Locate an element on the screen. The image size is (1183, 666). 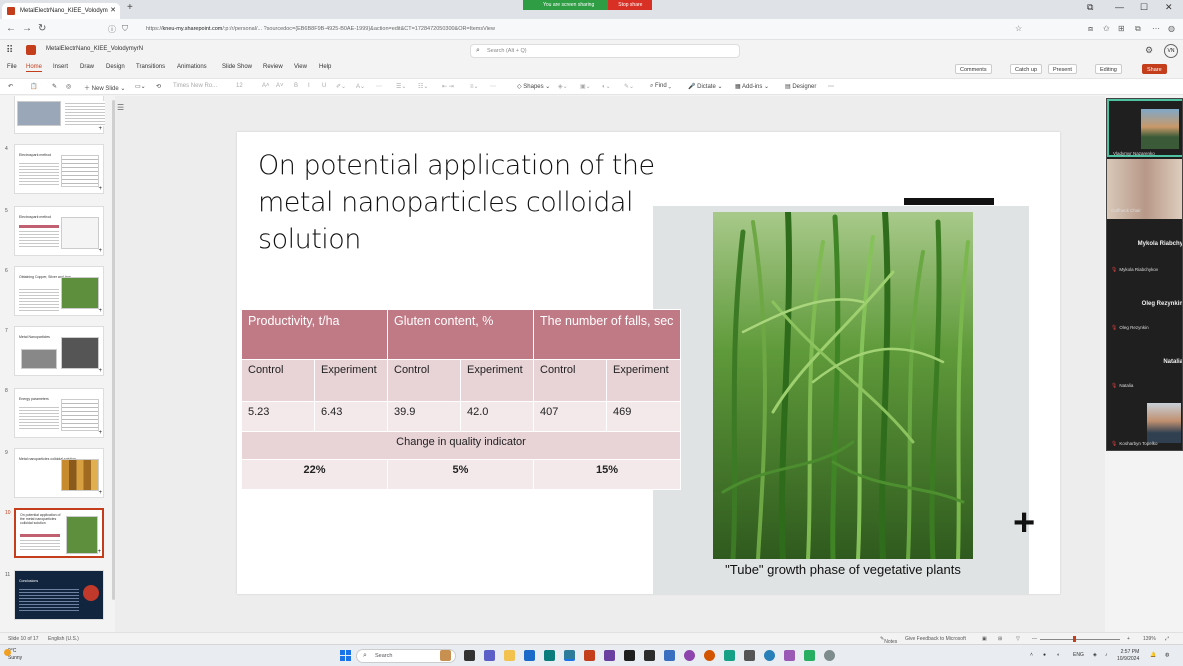
find-button: ⌕ Find ⌄ is located at coordinates (660, 86).